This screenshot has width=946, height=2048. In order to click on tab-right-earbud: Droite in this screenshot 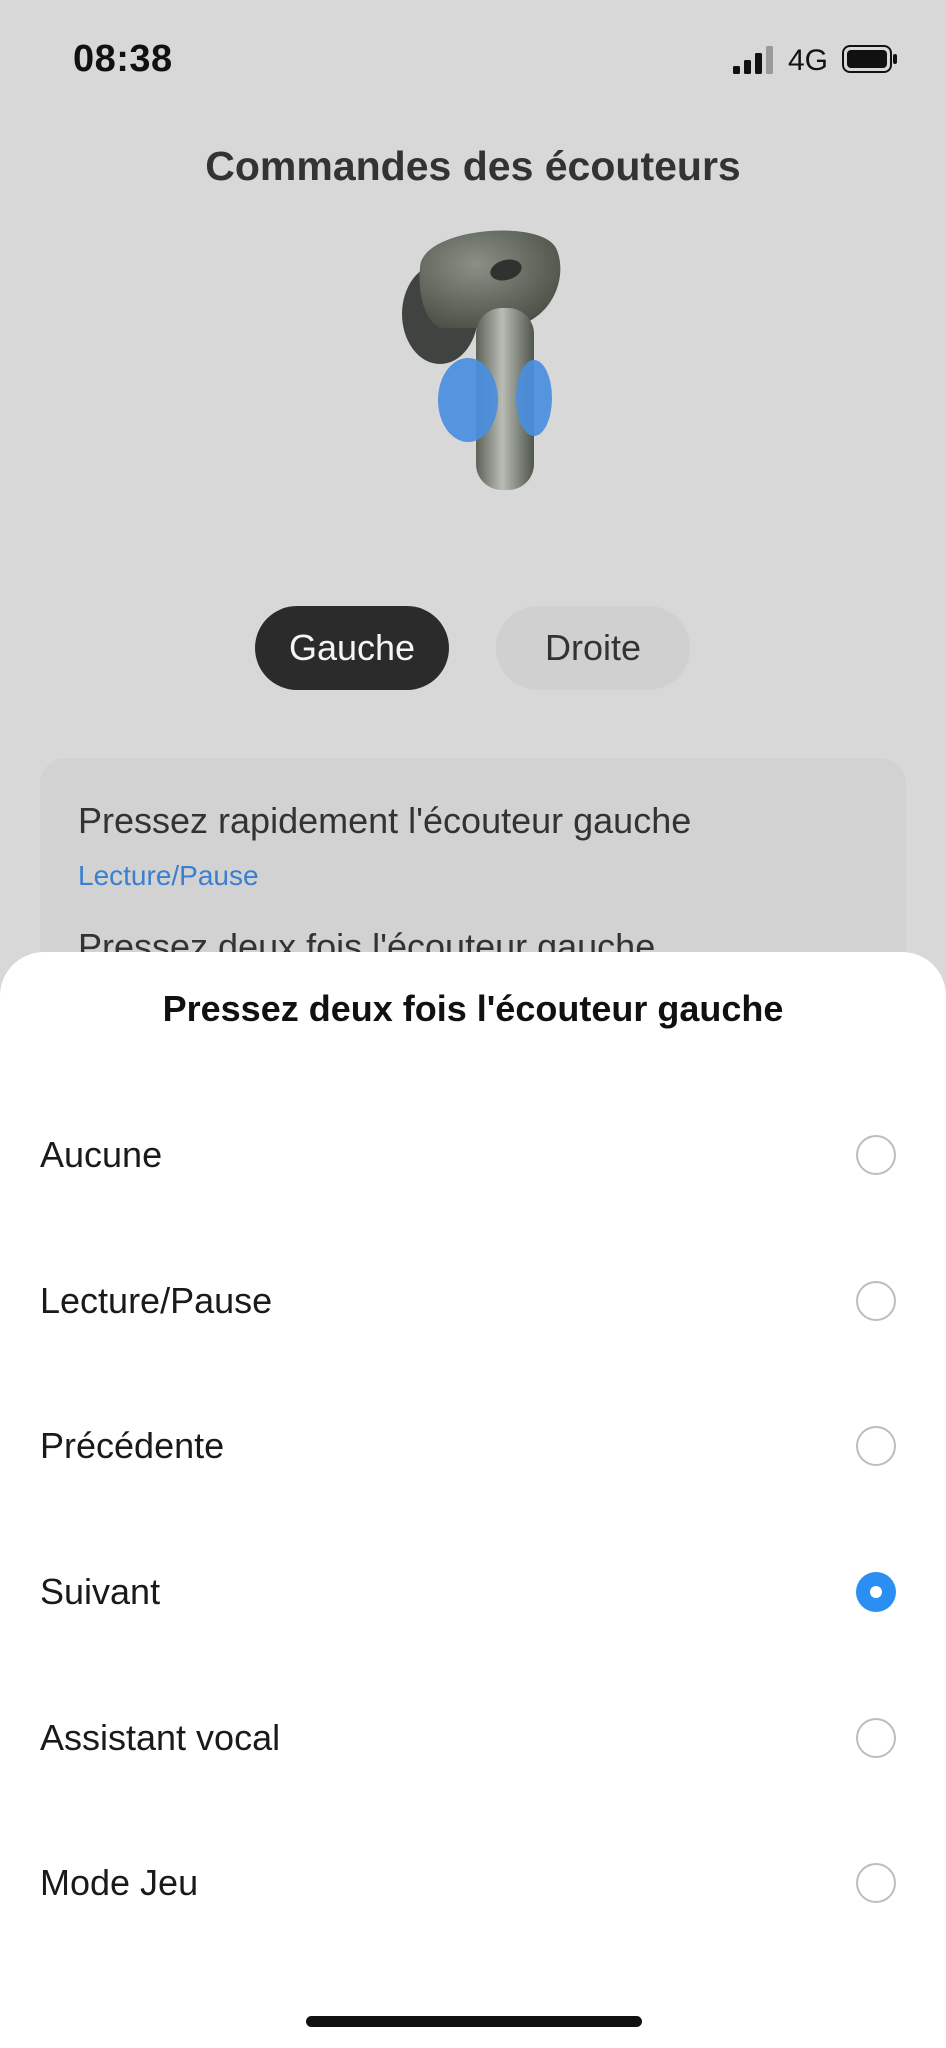, I will do `click(593, 648)`.